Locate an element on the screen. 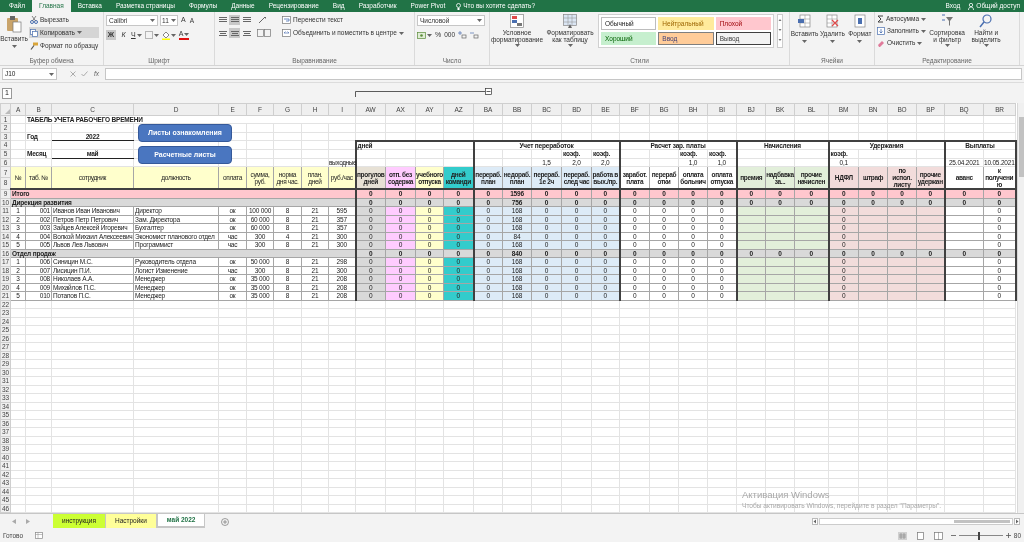  scroll-right-icon is located at coordinates (1017, 521).